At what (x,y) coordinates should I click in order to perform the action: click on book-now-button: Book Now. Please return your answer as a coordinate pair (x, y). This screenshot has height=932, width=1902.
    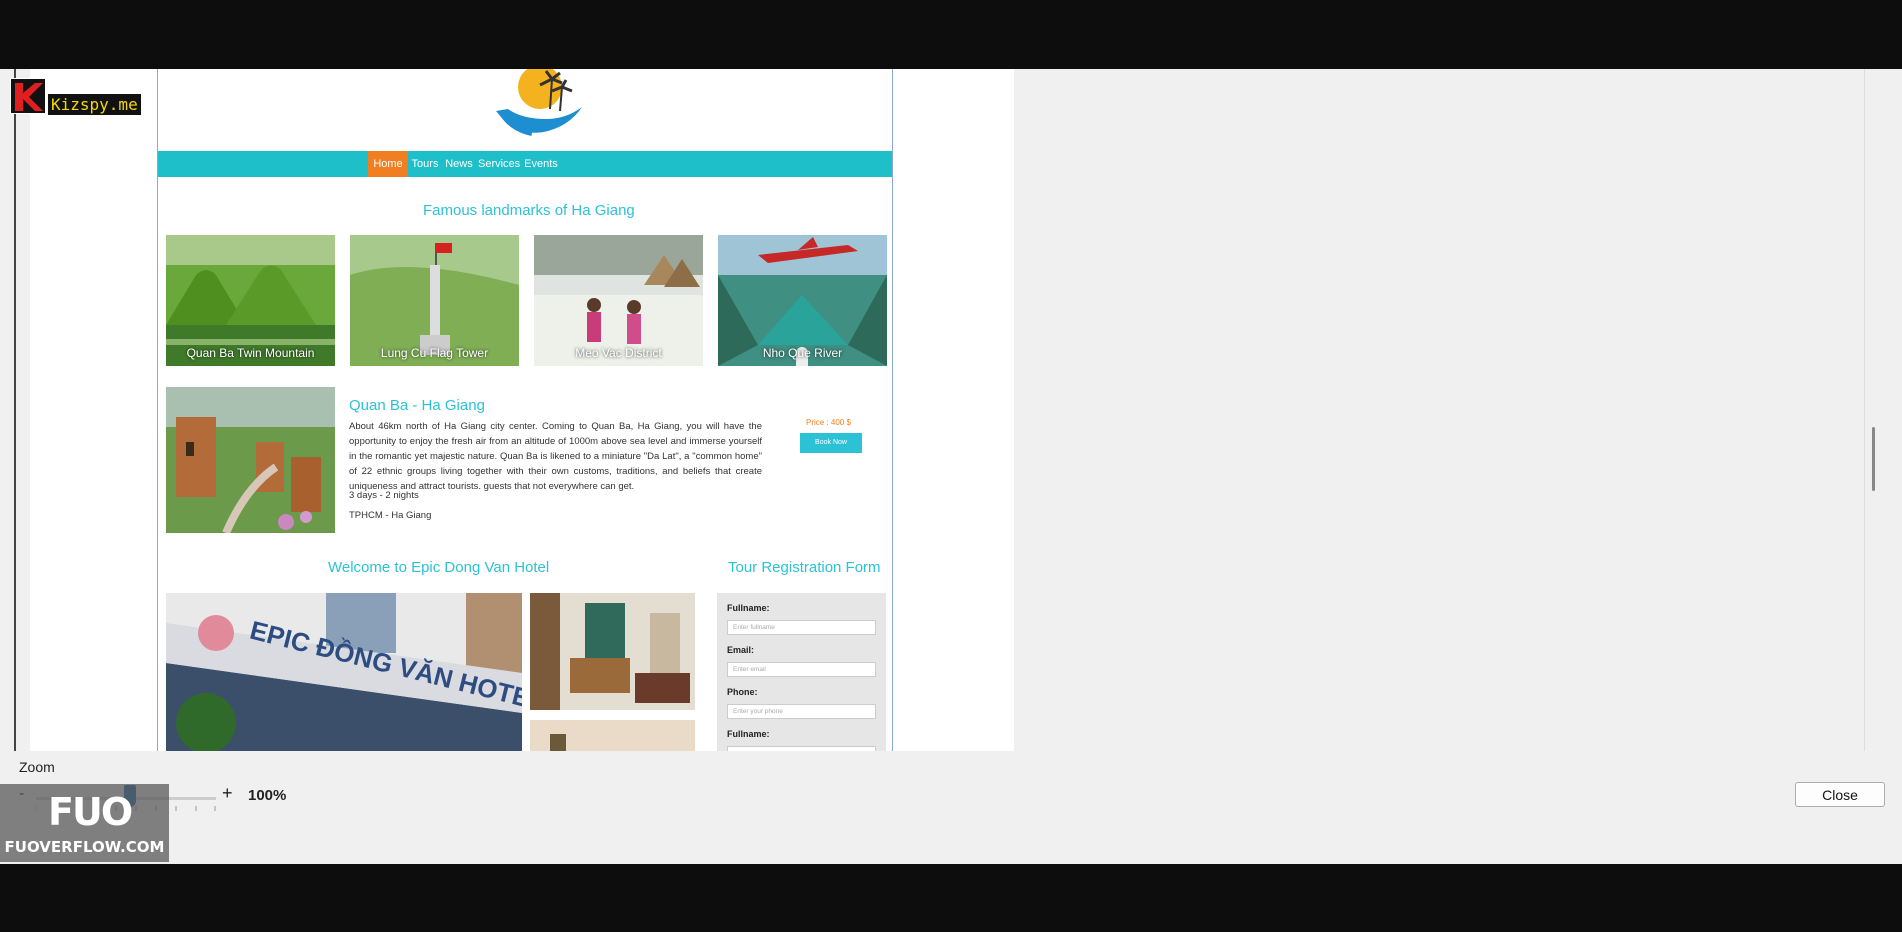
    Looking at the image, I should click on (831, 443).